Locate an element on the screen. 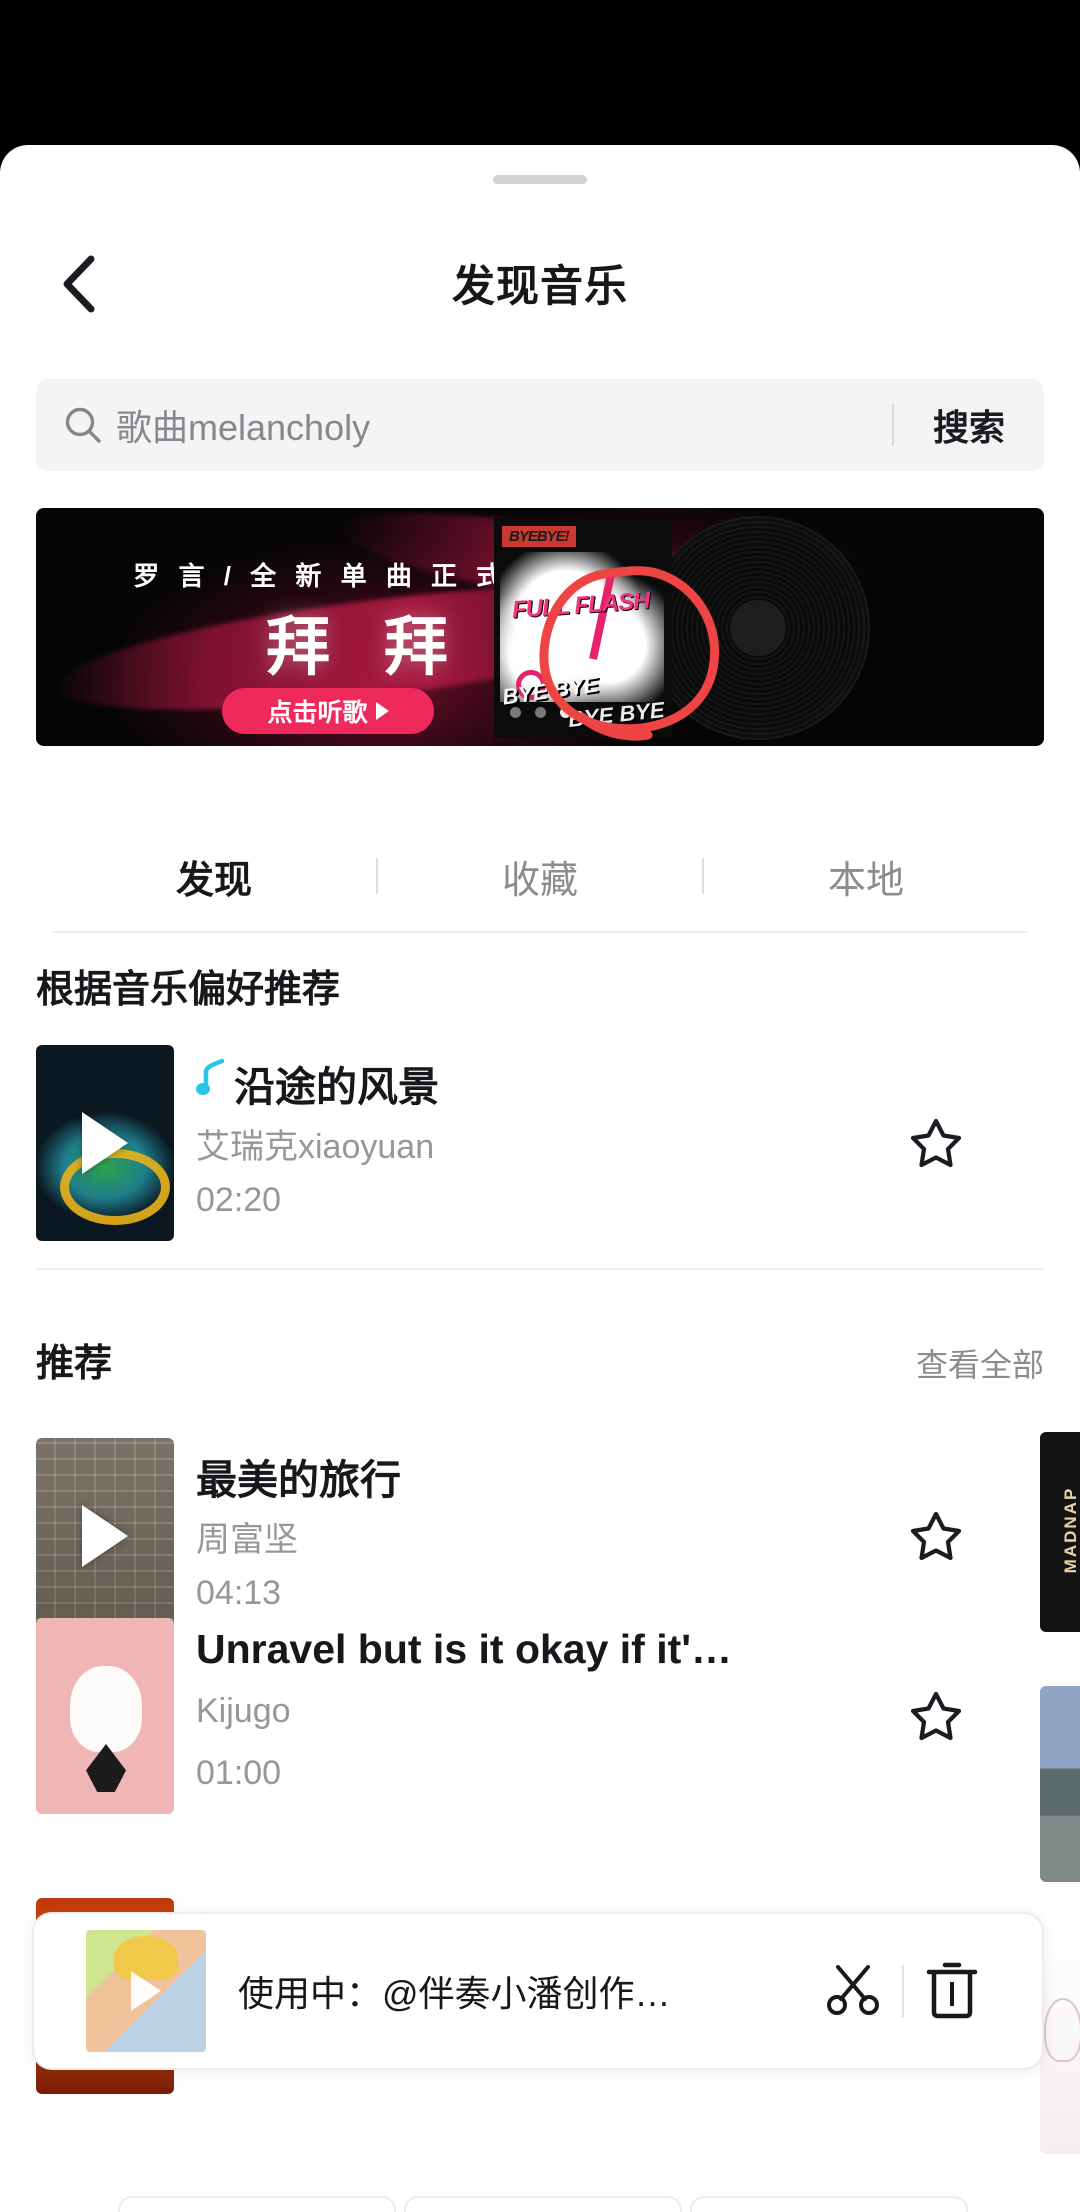 Image resolution: width=1080 pixels, height=2212 pixels. carousel-dots is located at coordinates (540, 712).